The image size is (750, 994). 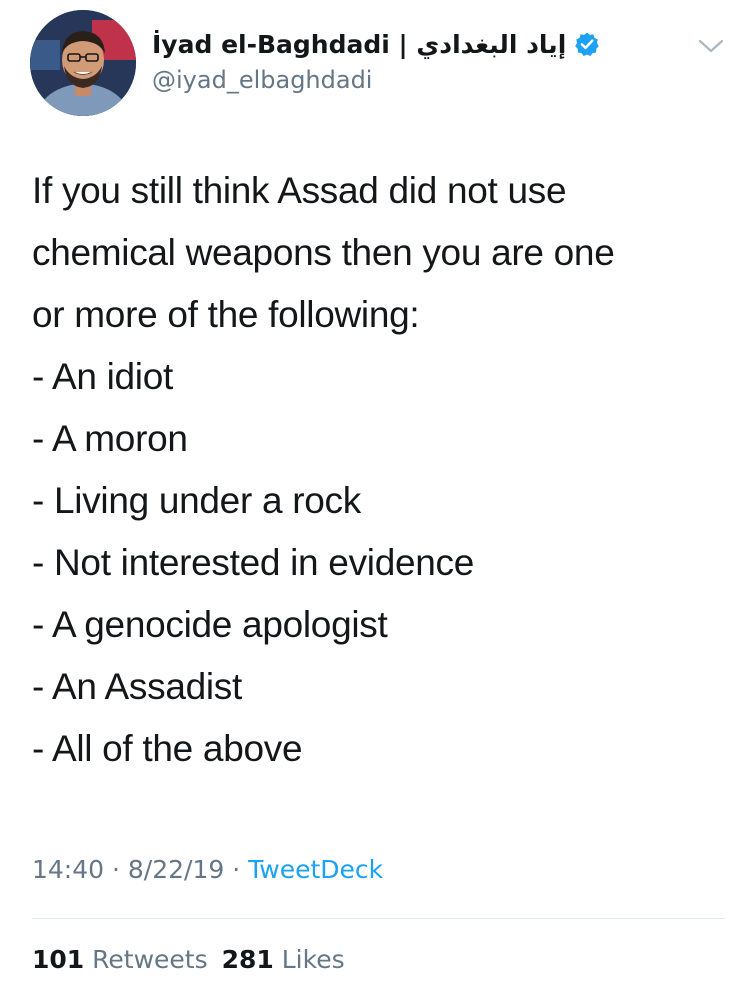 I want to click on tweet-text-line: chemical weapons then you are one, so click(x=323, y=252).